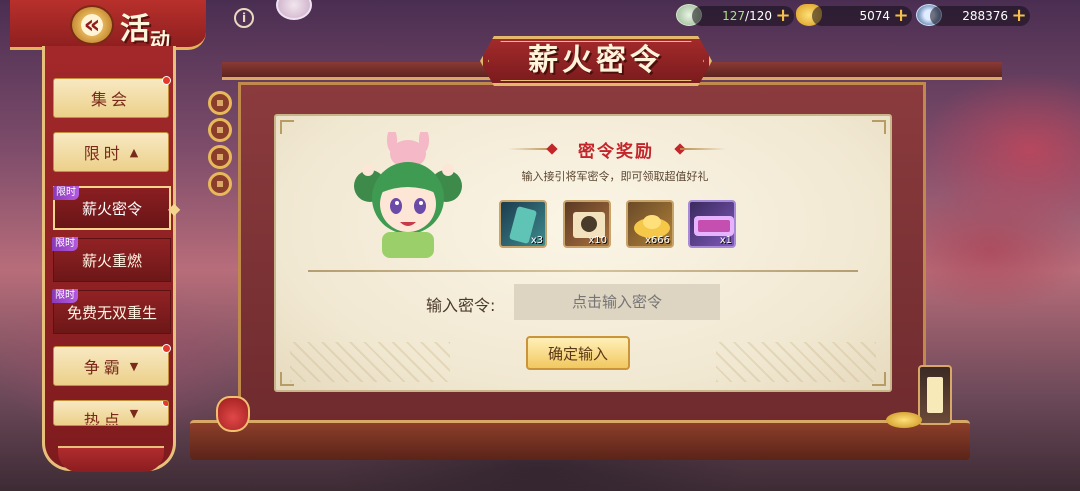 The width and height of the screenshot is (1080, 491). I want to click on sidebar-item-hotspot: 热点 ▼, so click(111, 413).